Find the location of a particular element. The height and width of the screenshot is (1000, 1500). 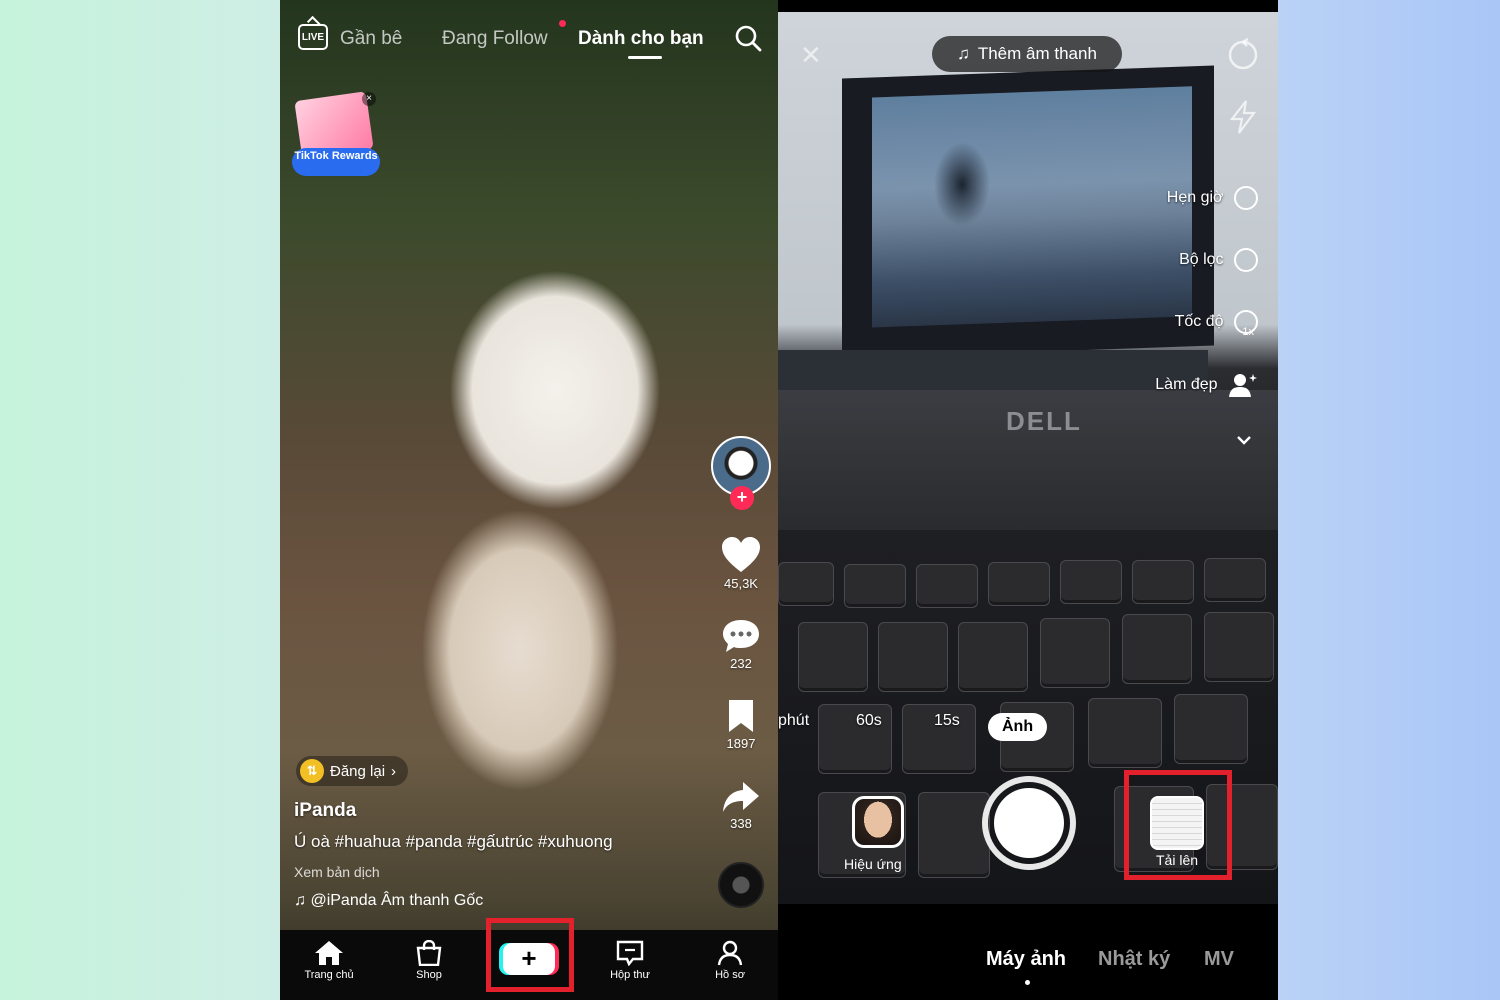

follow-plus-icon: + is located at coordinates (742, 498).